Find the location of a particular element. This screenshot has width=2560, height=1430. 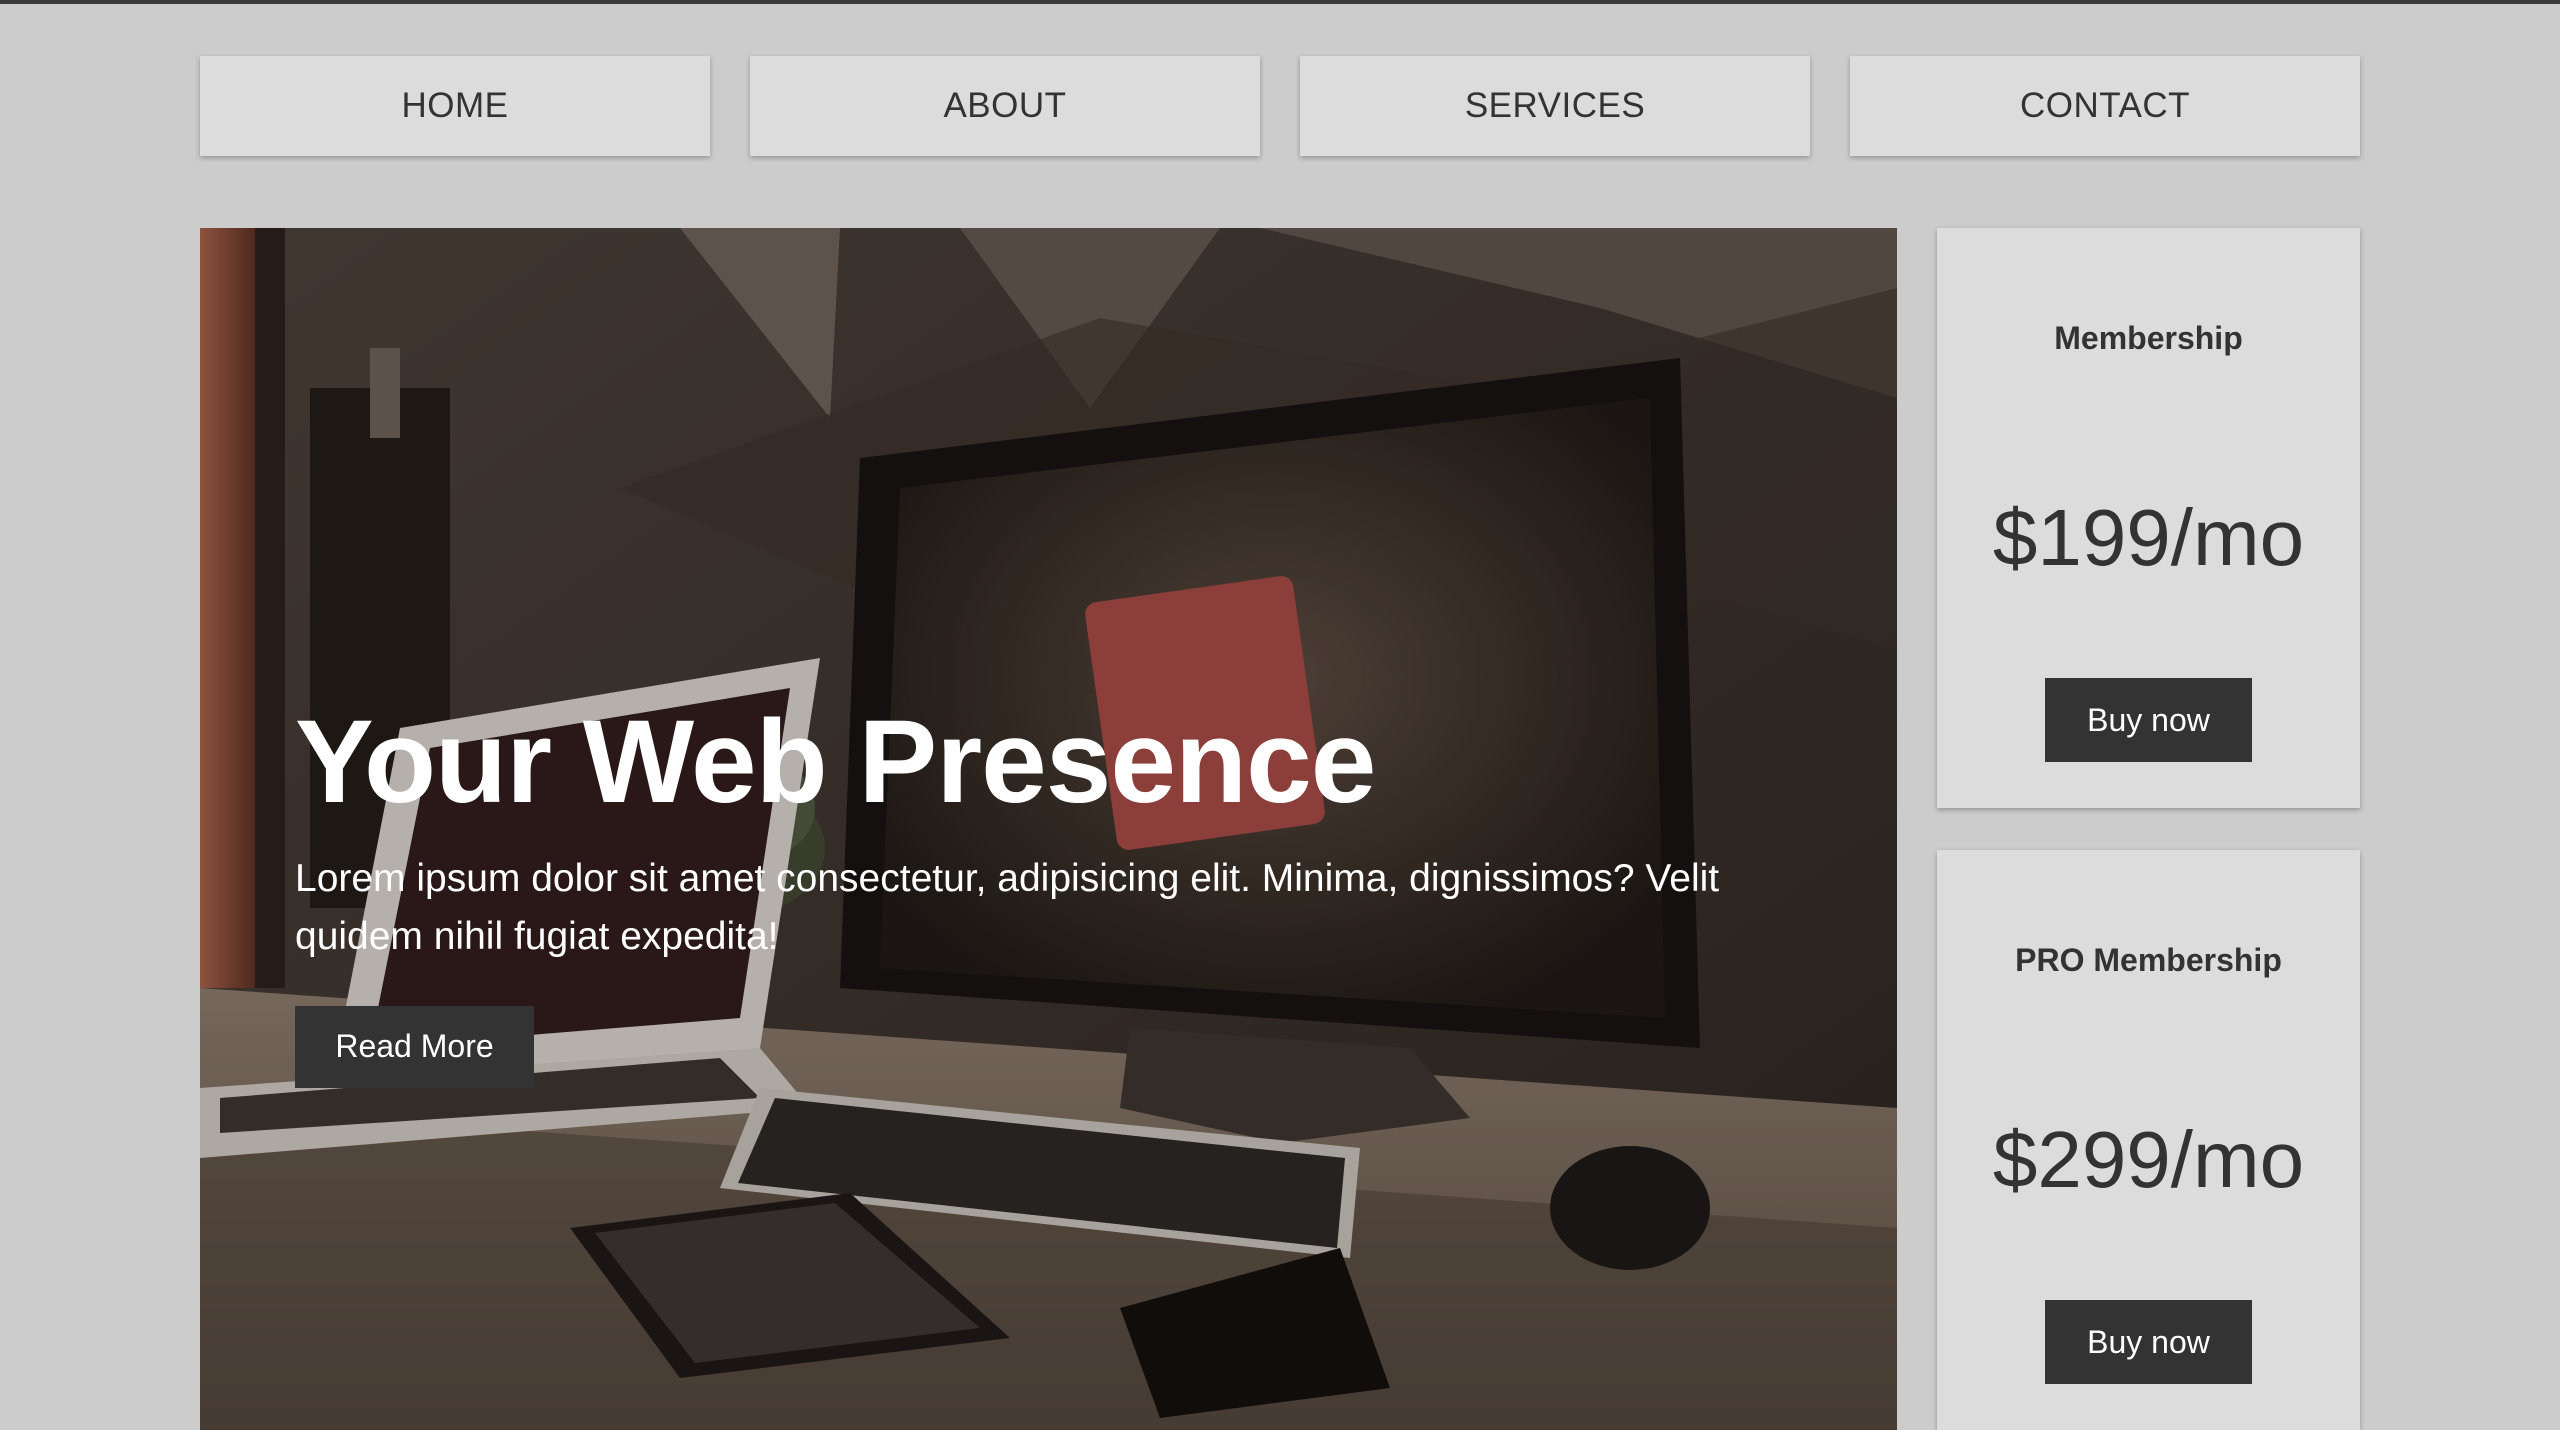

top-border is located at coordinates (1280, 2).